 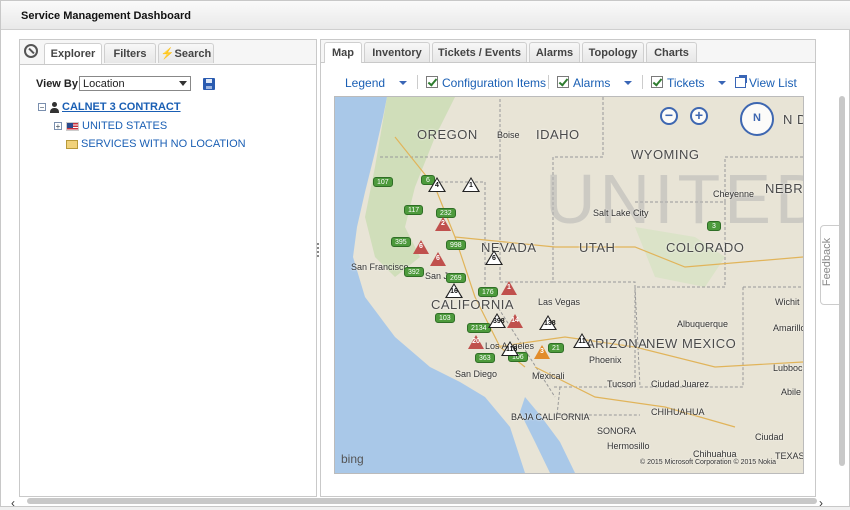 What do you see at coordinates (734, 194) in the screenshot?
I see `city-label: Cheyenne` at bounding box center [734, 194].